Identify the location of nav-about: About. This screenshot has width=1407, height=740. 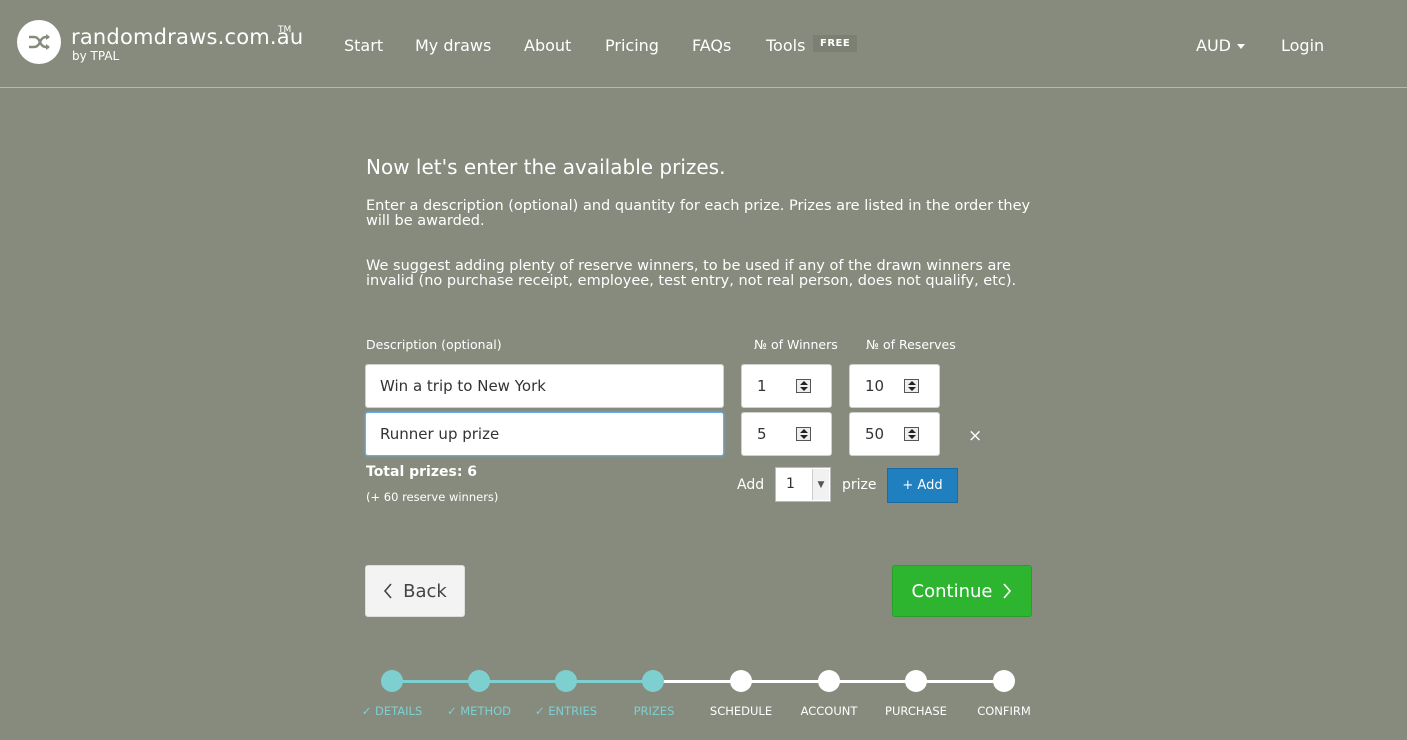
(547, 45).